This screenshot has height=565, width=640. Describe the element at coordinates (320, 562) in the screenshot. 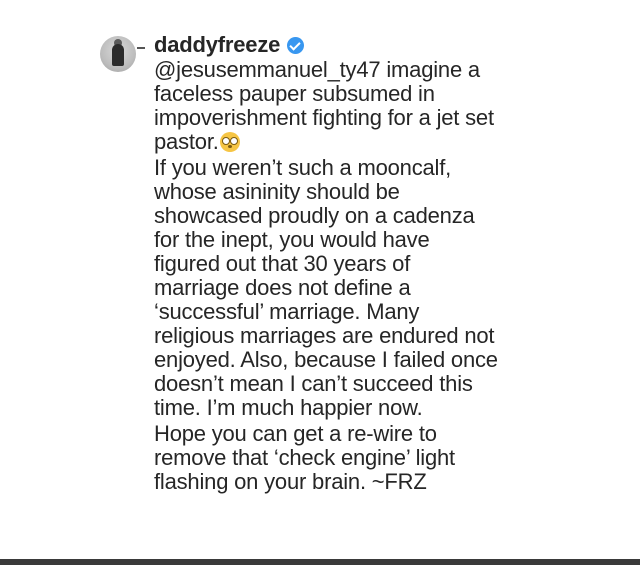

I see `bottom-bar` at that location.